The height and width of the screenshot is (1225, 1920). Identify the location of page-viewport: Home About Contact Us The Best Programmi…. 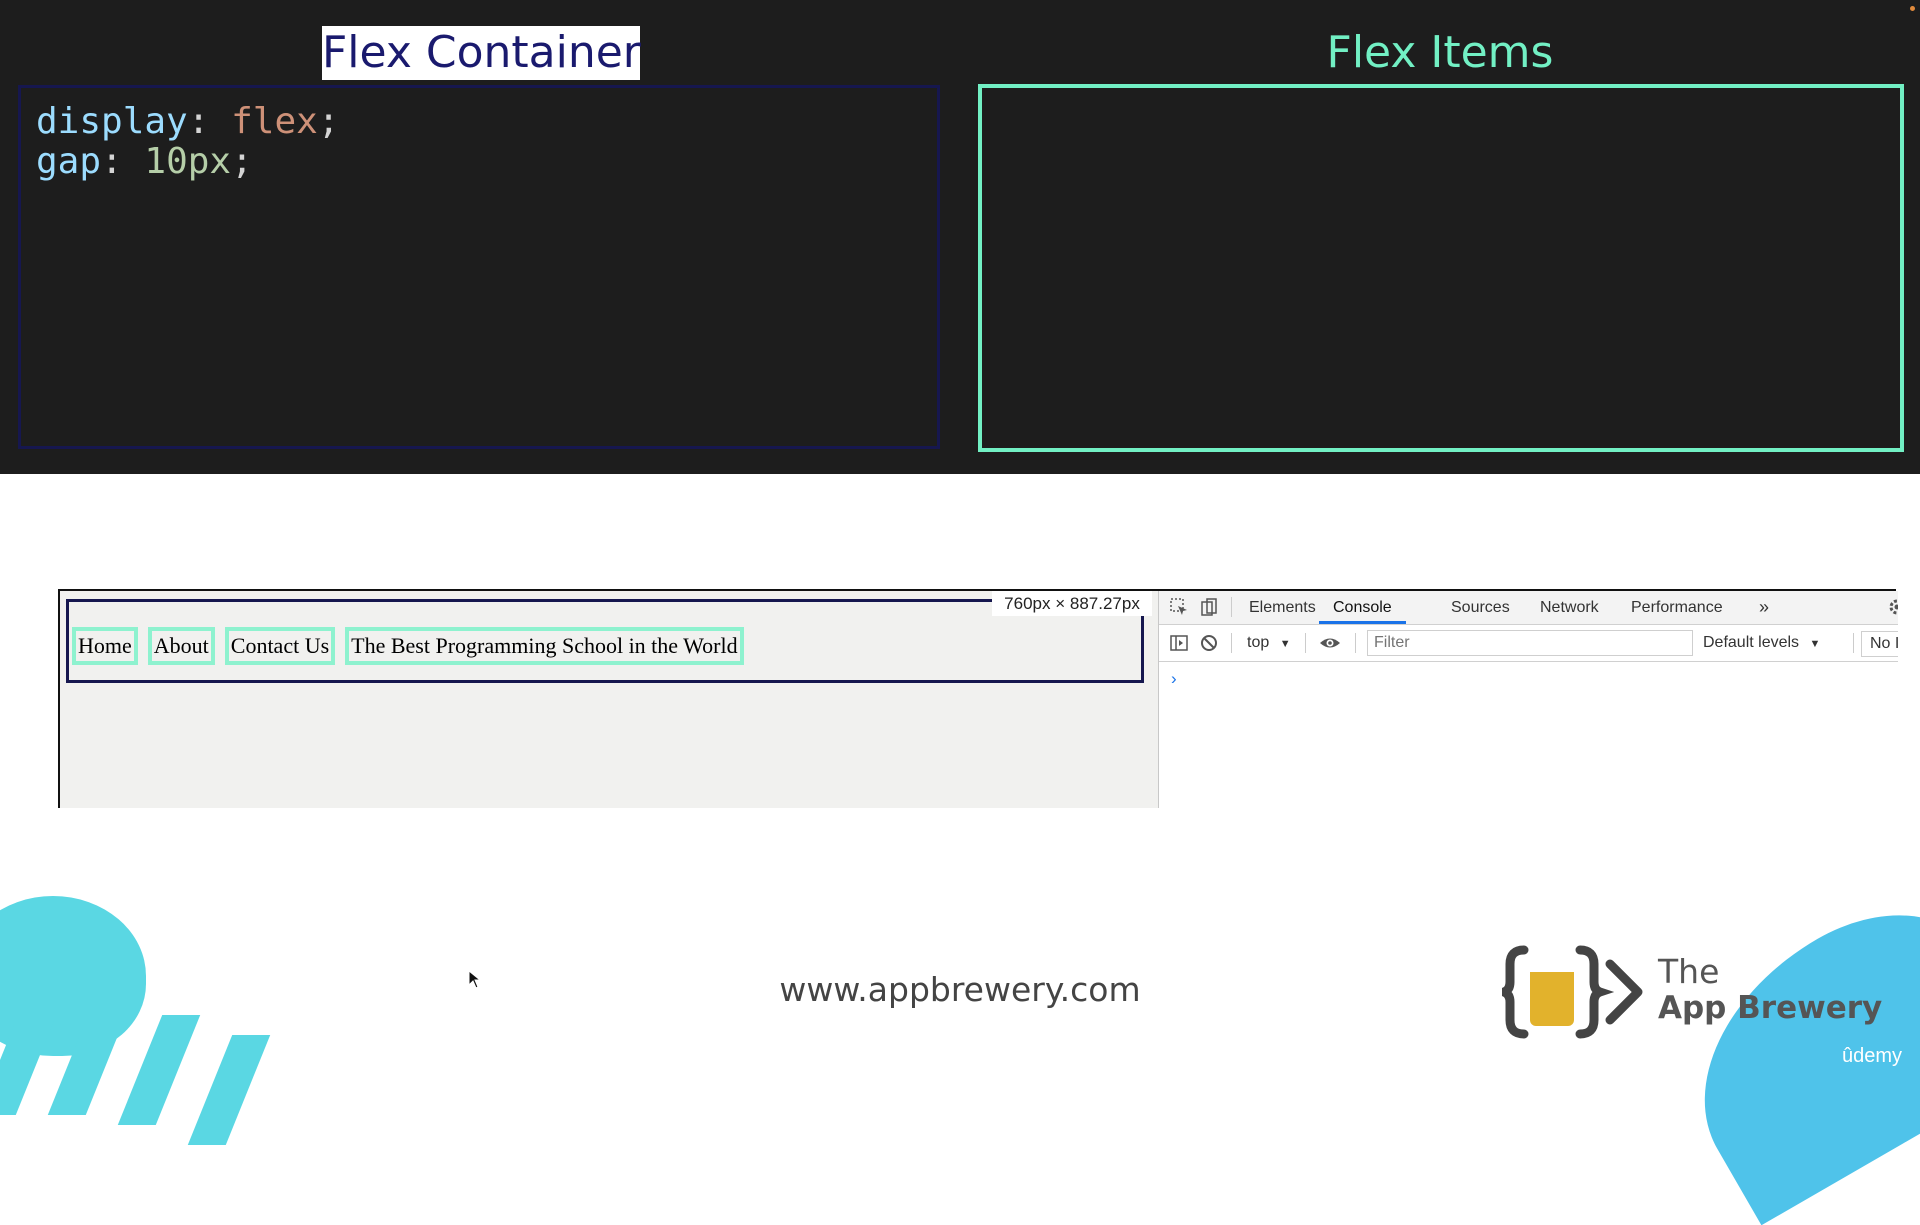
(609, 699).